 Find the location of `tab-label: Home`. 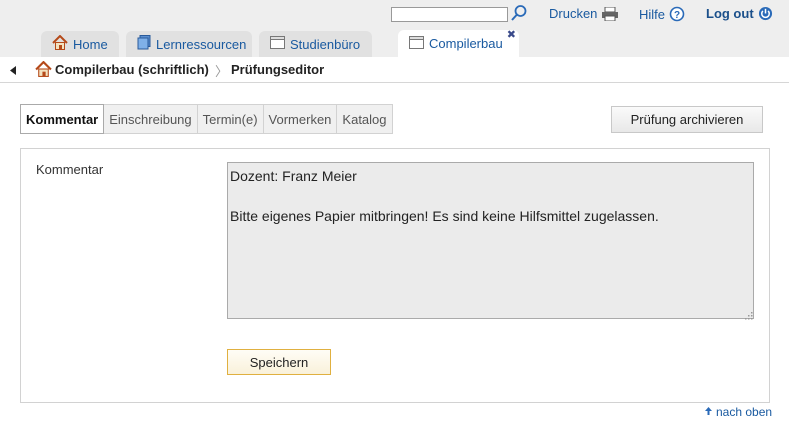

tab-label: Home is located at coordinates (90, 44).